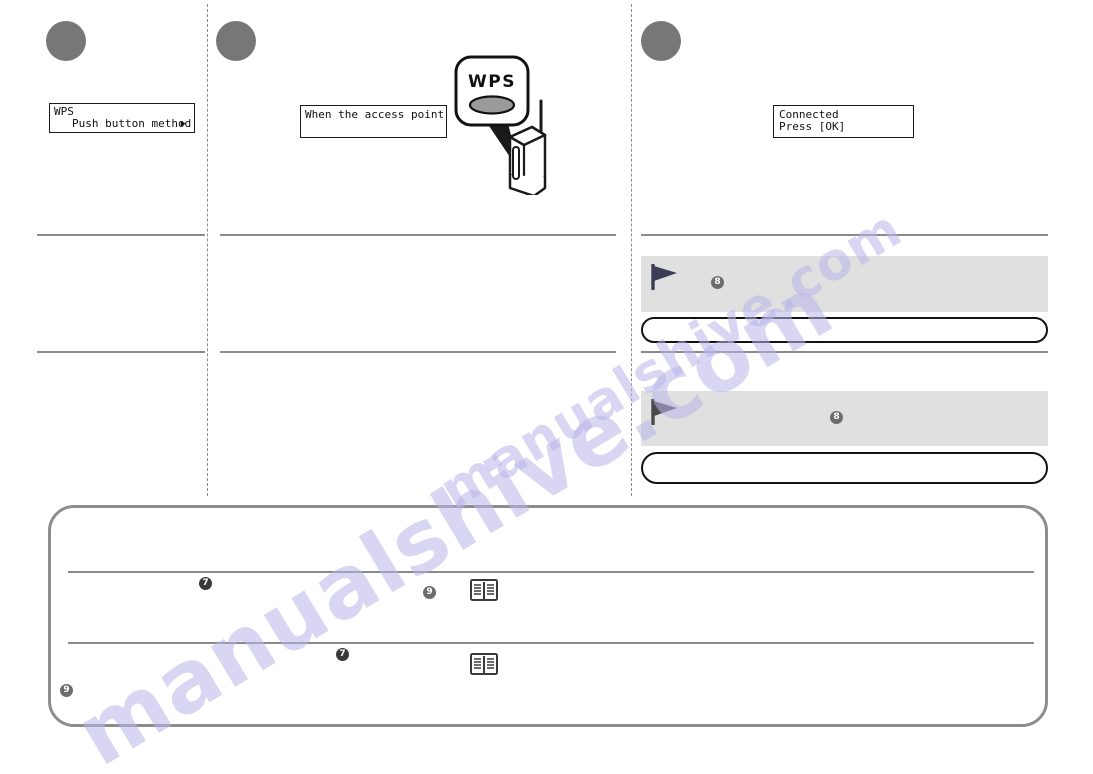  What do you see at coordinates (844, 235) in the screenshot?
I see `column-3-rule-top` at bounding box center [844, 235].